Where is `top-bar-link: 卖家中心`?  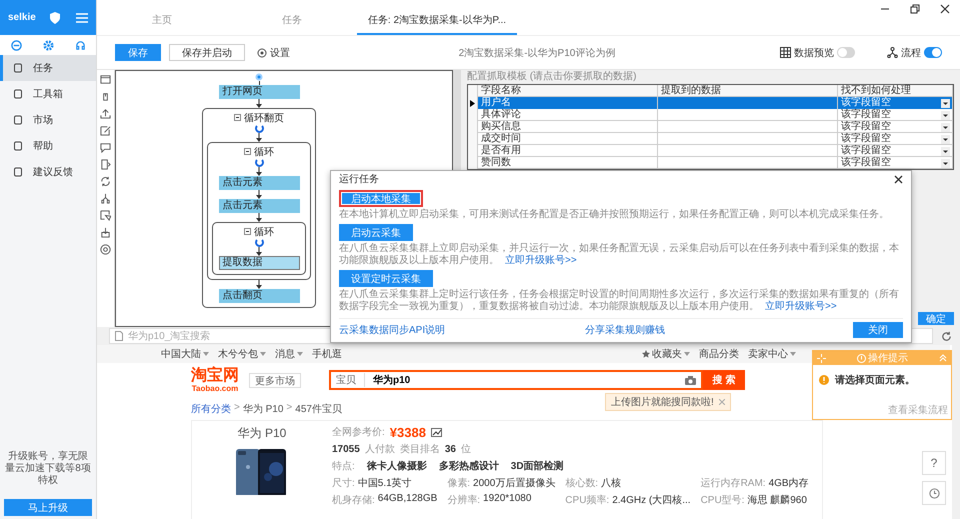 top-bar-link: 卖家中心 is located at coordinates (768, 354).